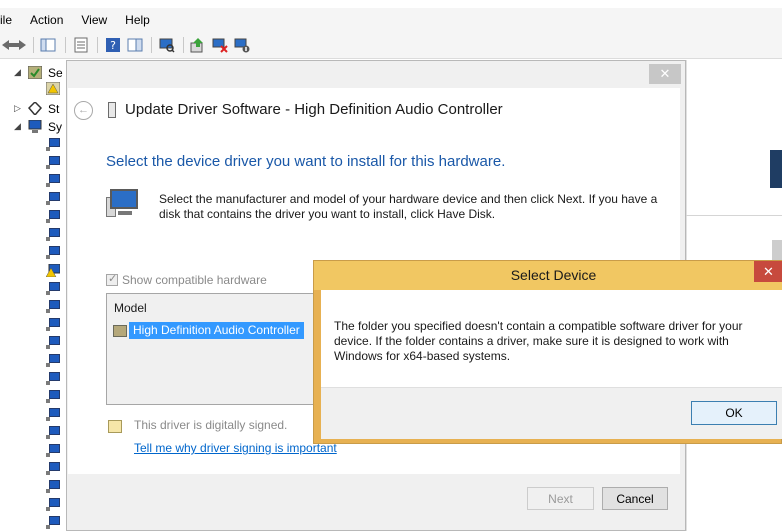  What do you see at coordinates (220, 45) in the screenshot?
I see `uninstall-icon` at bounding box center [220, 45].